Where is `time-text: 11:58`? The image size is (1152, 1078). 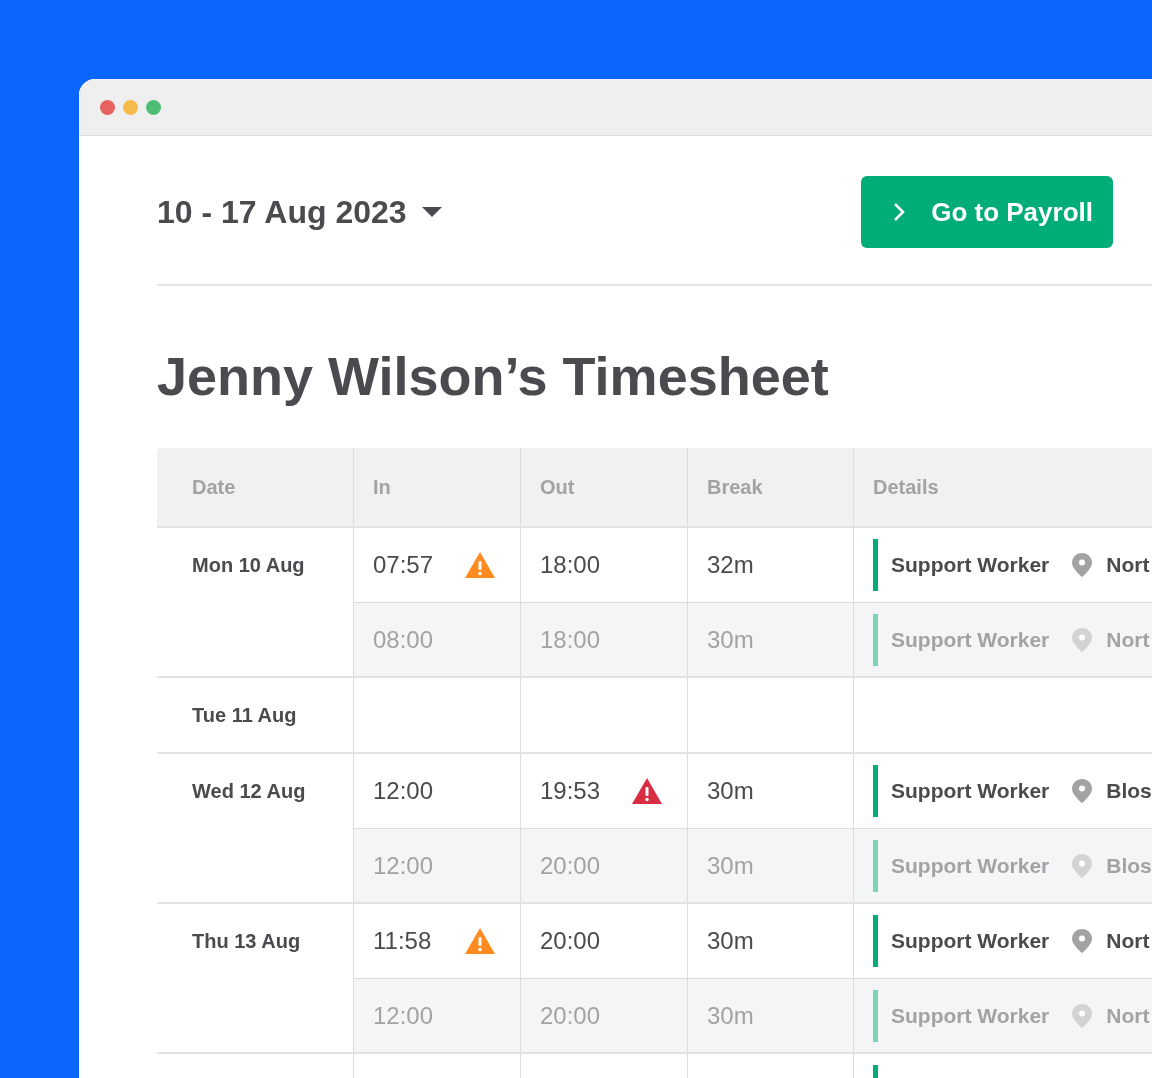
time-text: 11:58 is located at coordinates (402, 941).